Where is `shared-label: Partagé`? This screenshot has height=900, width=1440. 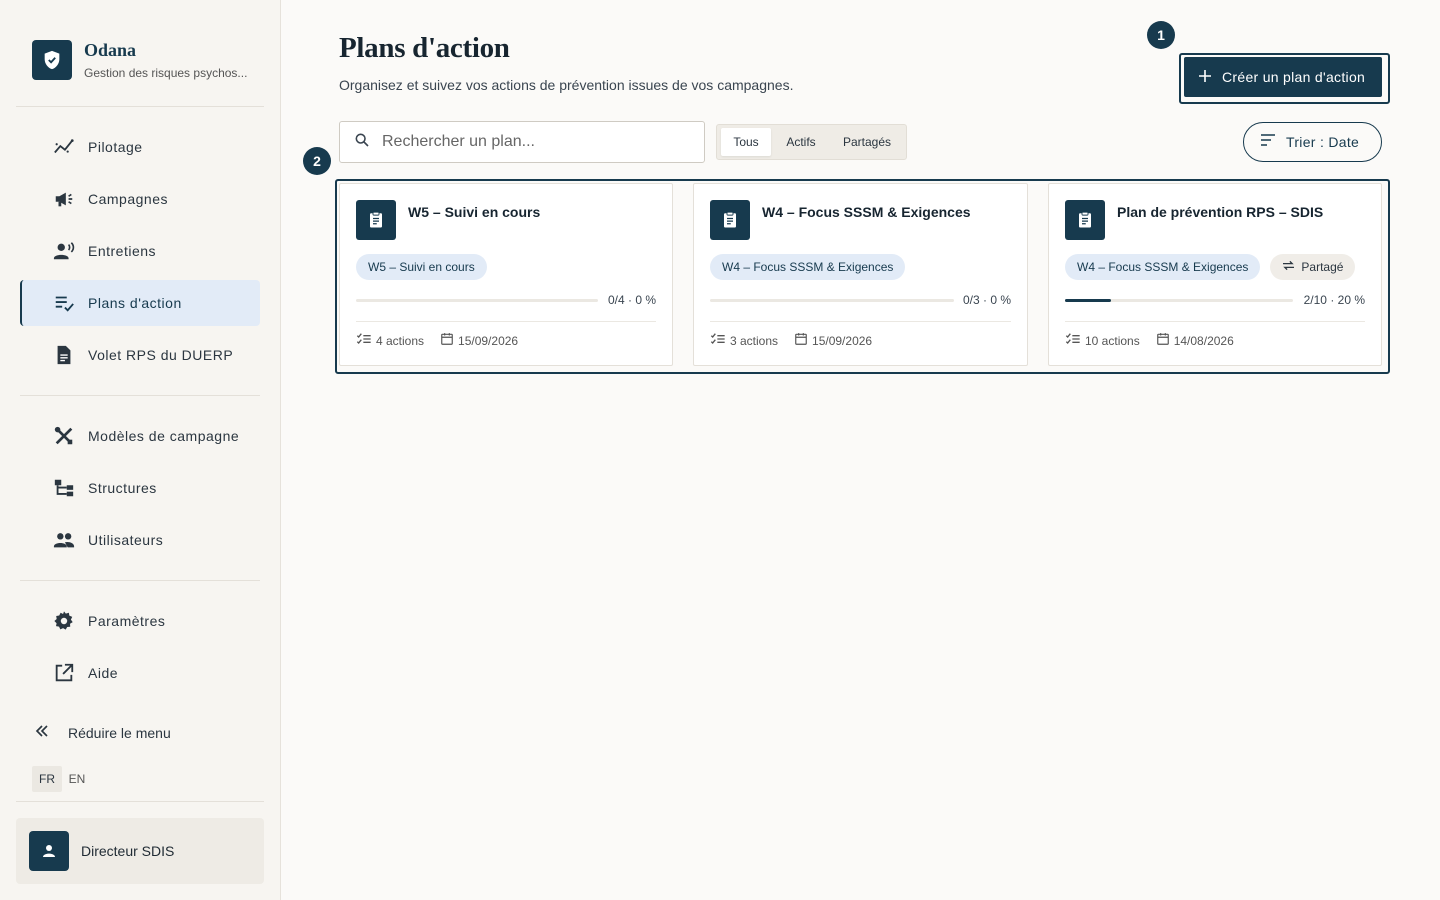
shared-label: Partagé is located at coordinates (1322, 267).